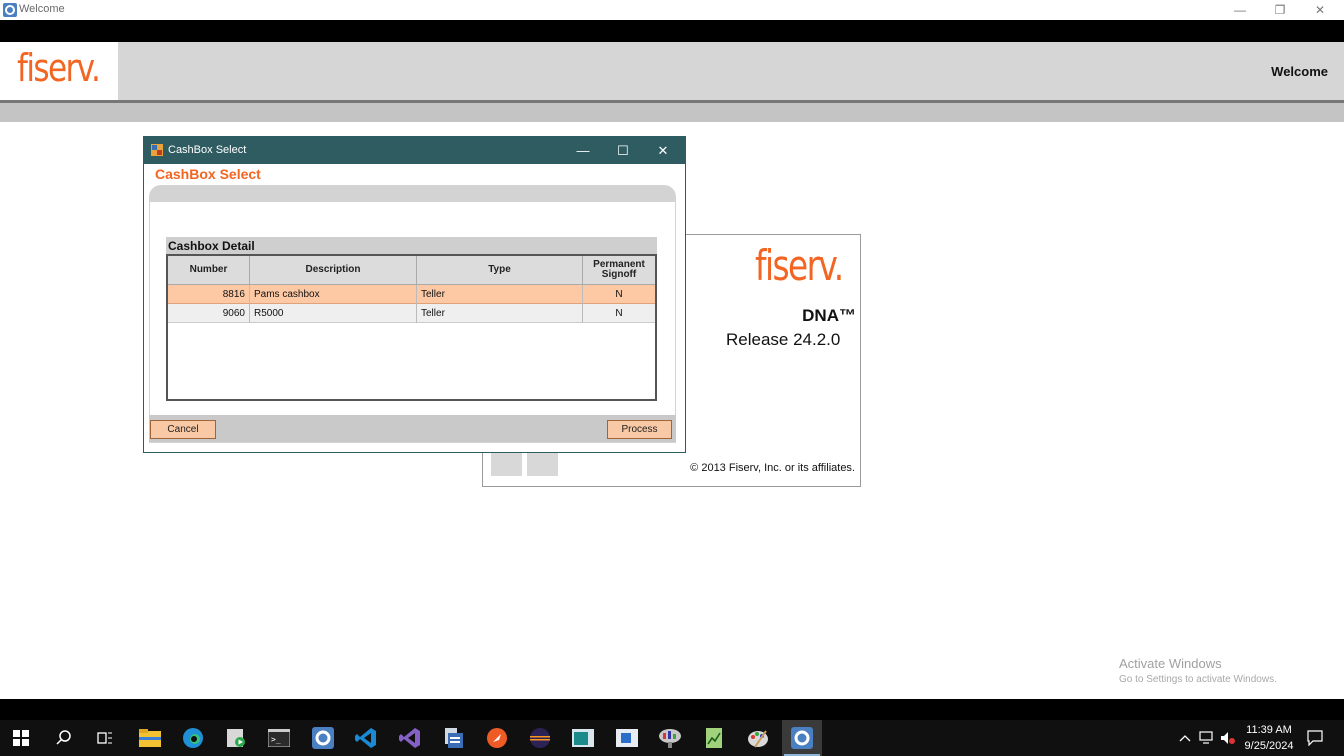  I want to click on taskbar-time: 11:39 AM, so click(1269, 730).